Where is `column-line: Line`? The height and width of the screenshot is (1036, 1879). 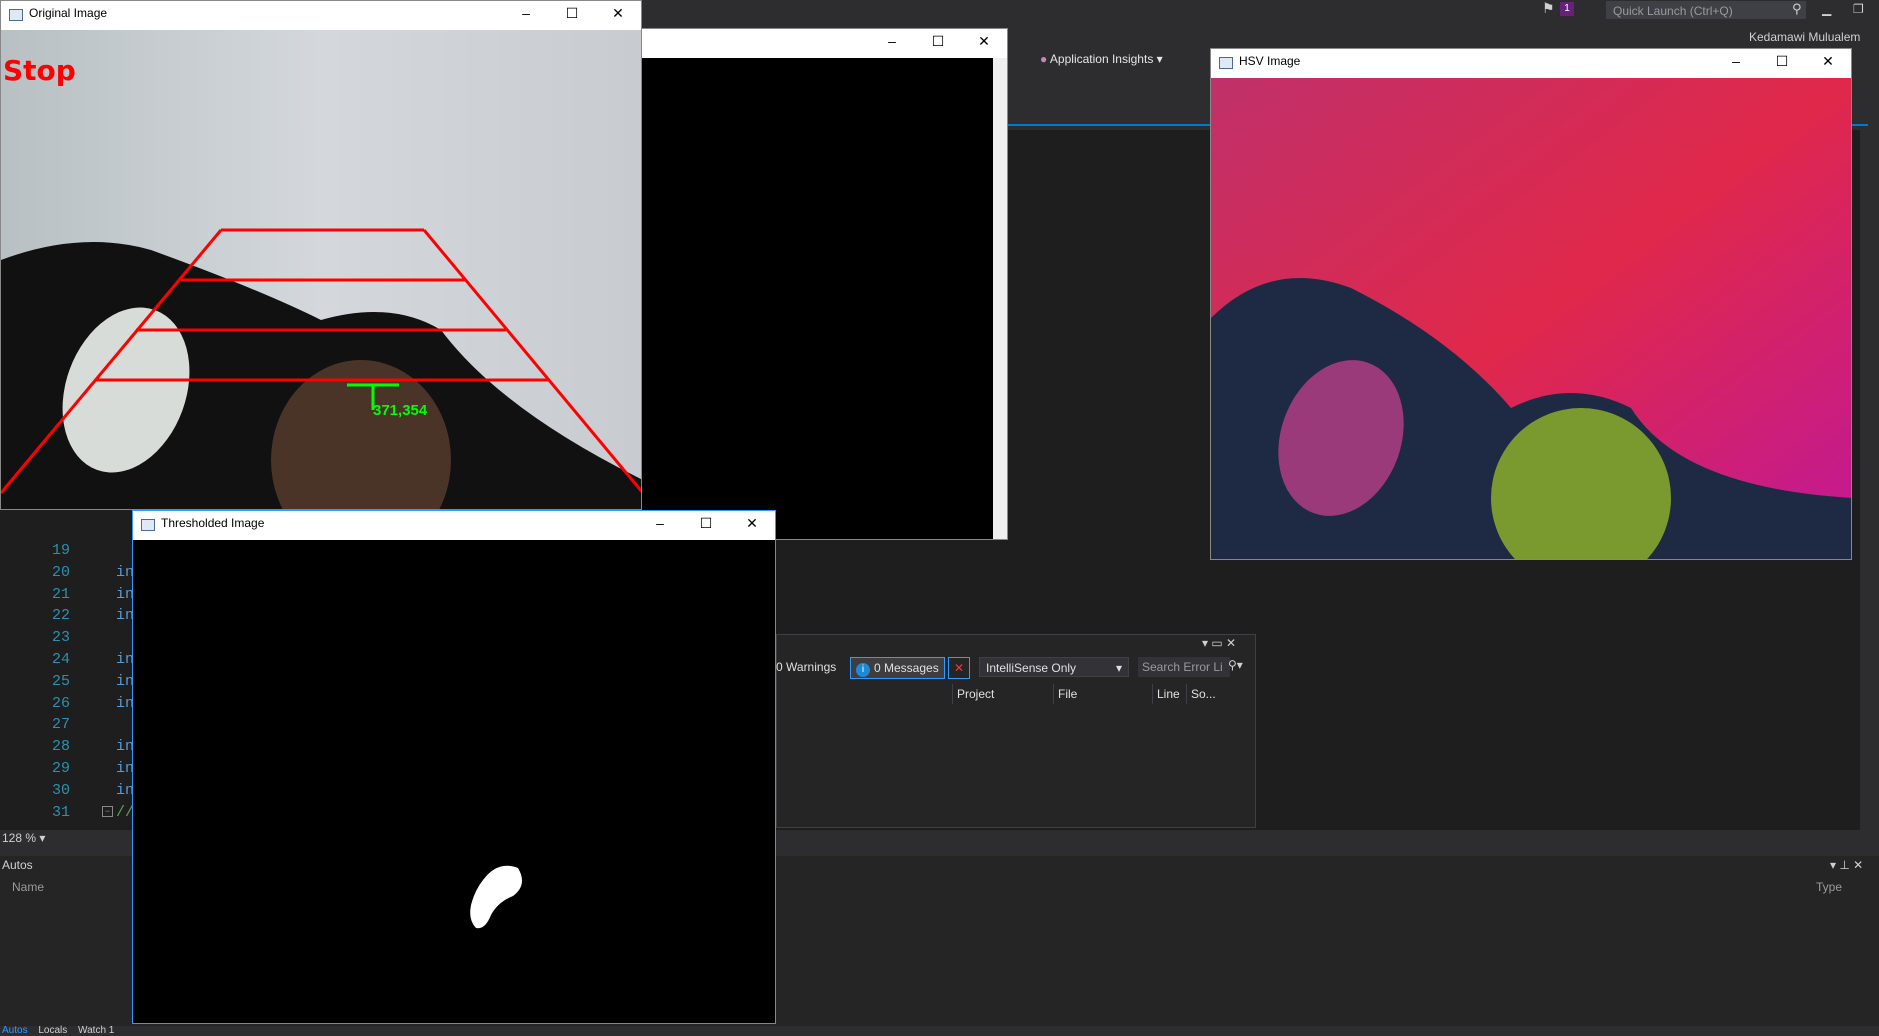 column-line: Line is located at coordinates (1167, 694).